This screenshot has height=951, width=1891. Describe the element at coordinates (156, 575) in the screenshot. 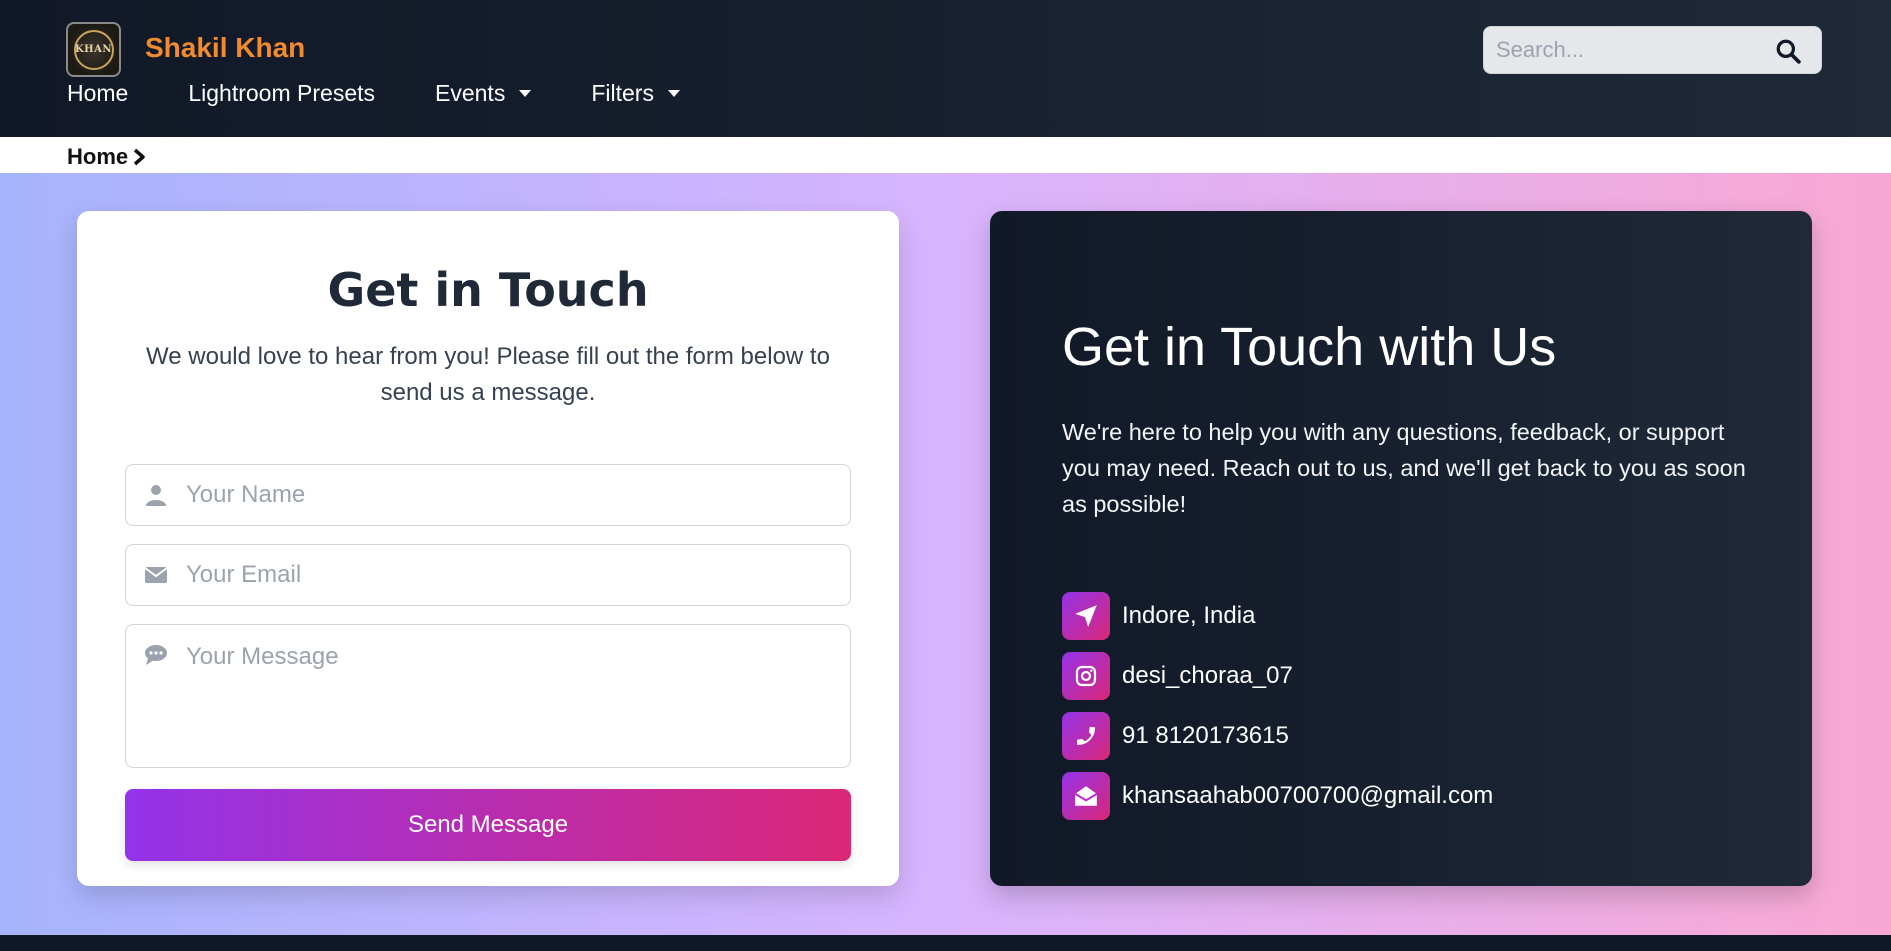

I see `envelope-icon` at that location.